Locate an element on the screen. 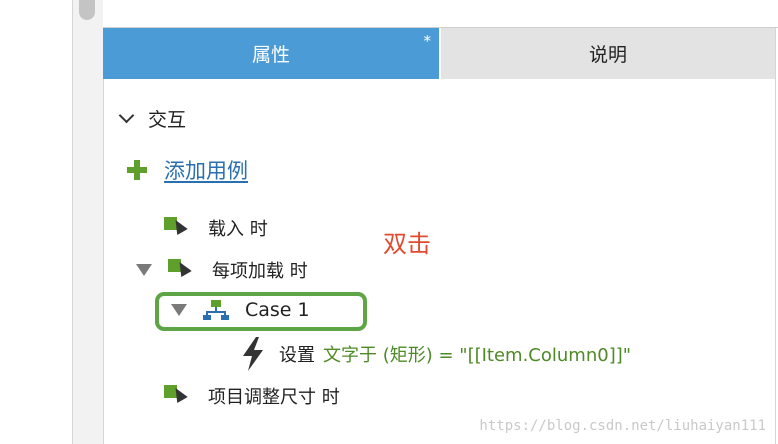  top-panel-strip is located at coordinates (440, 14).